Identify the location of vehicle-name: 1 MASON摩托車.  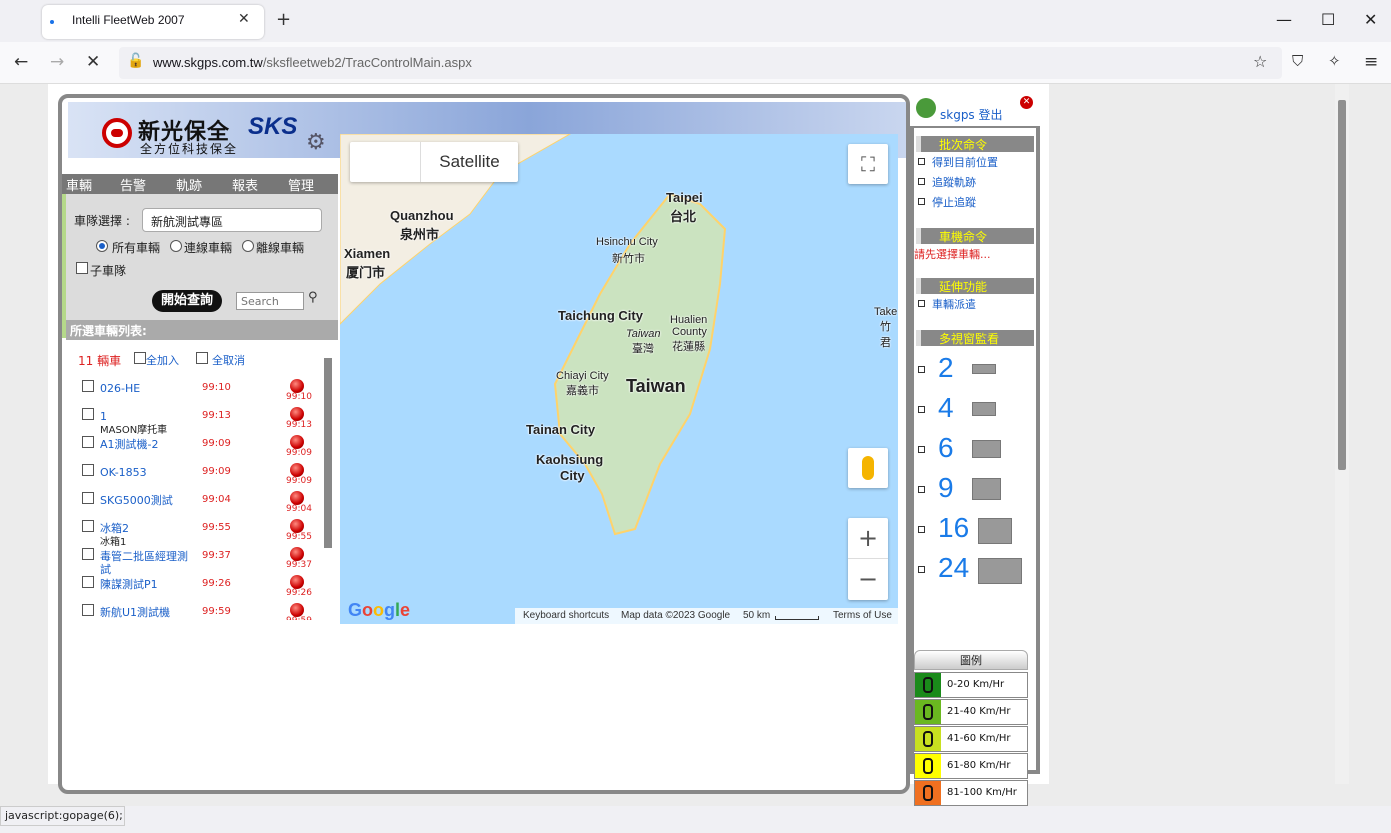
(147, 423).